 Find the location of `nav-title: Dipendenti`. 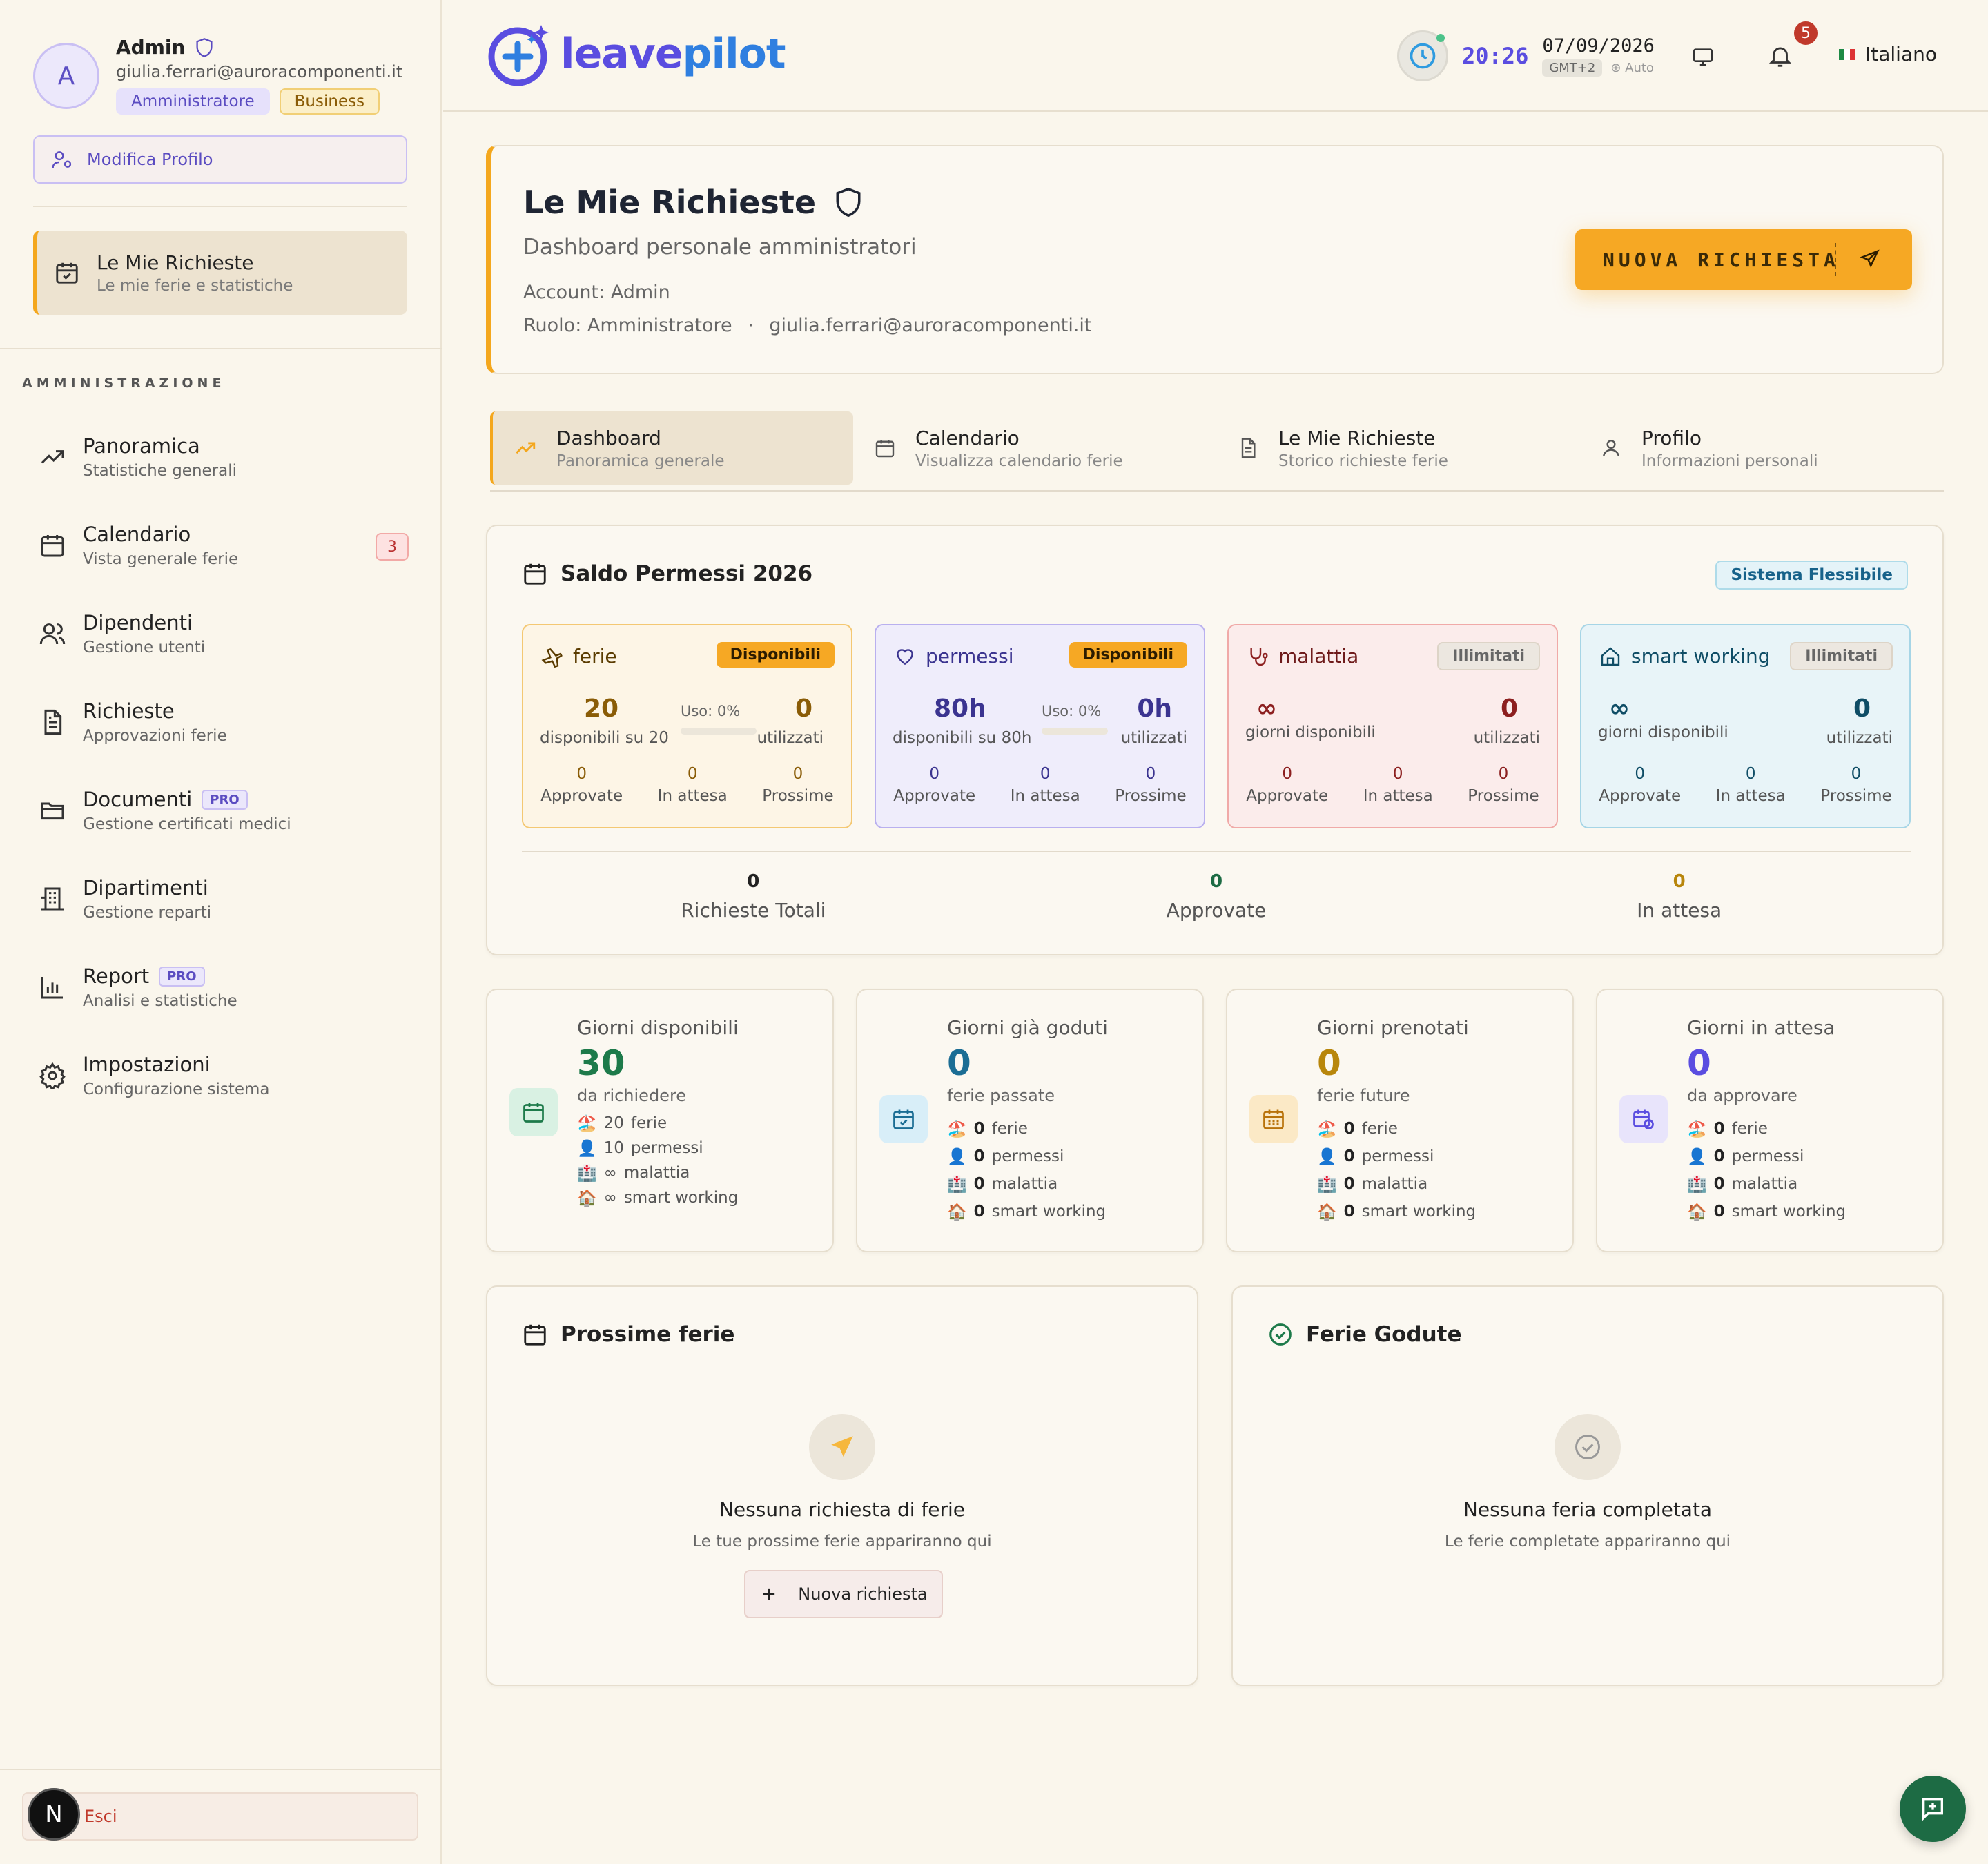

nav-title: Dipendenti is located at coordinates (138, 623).